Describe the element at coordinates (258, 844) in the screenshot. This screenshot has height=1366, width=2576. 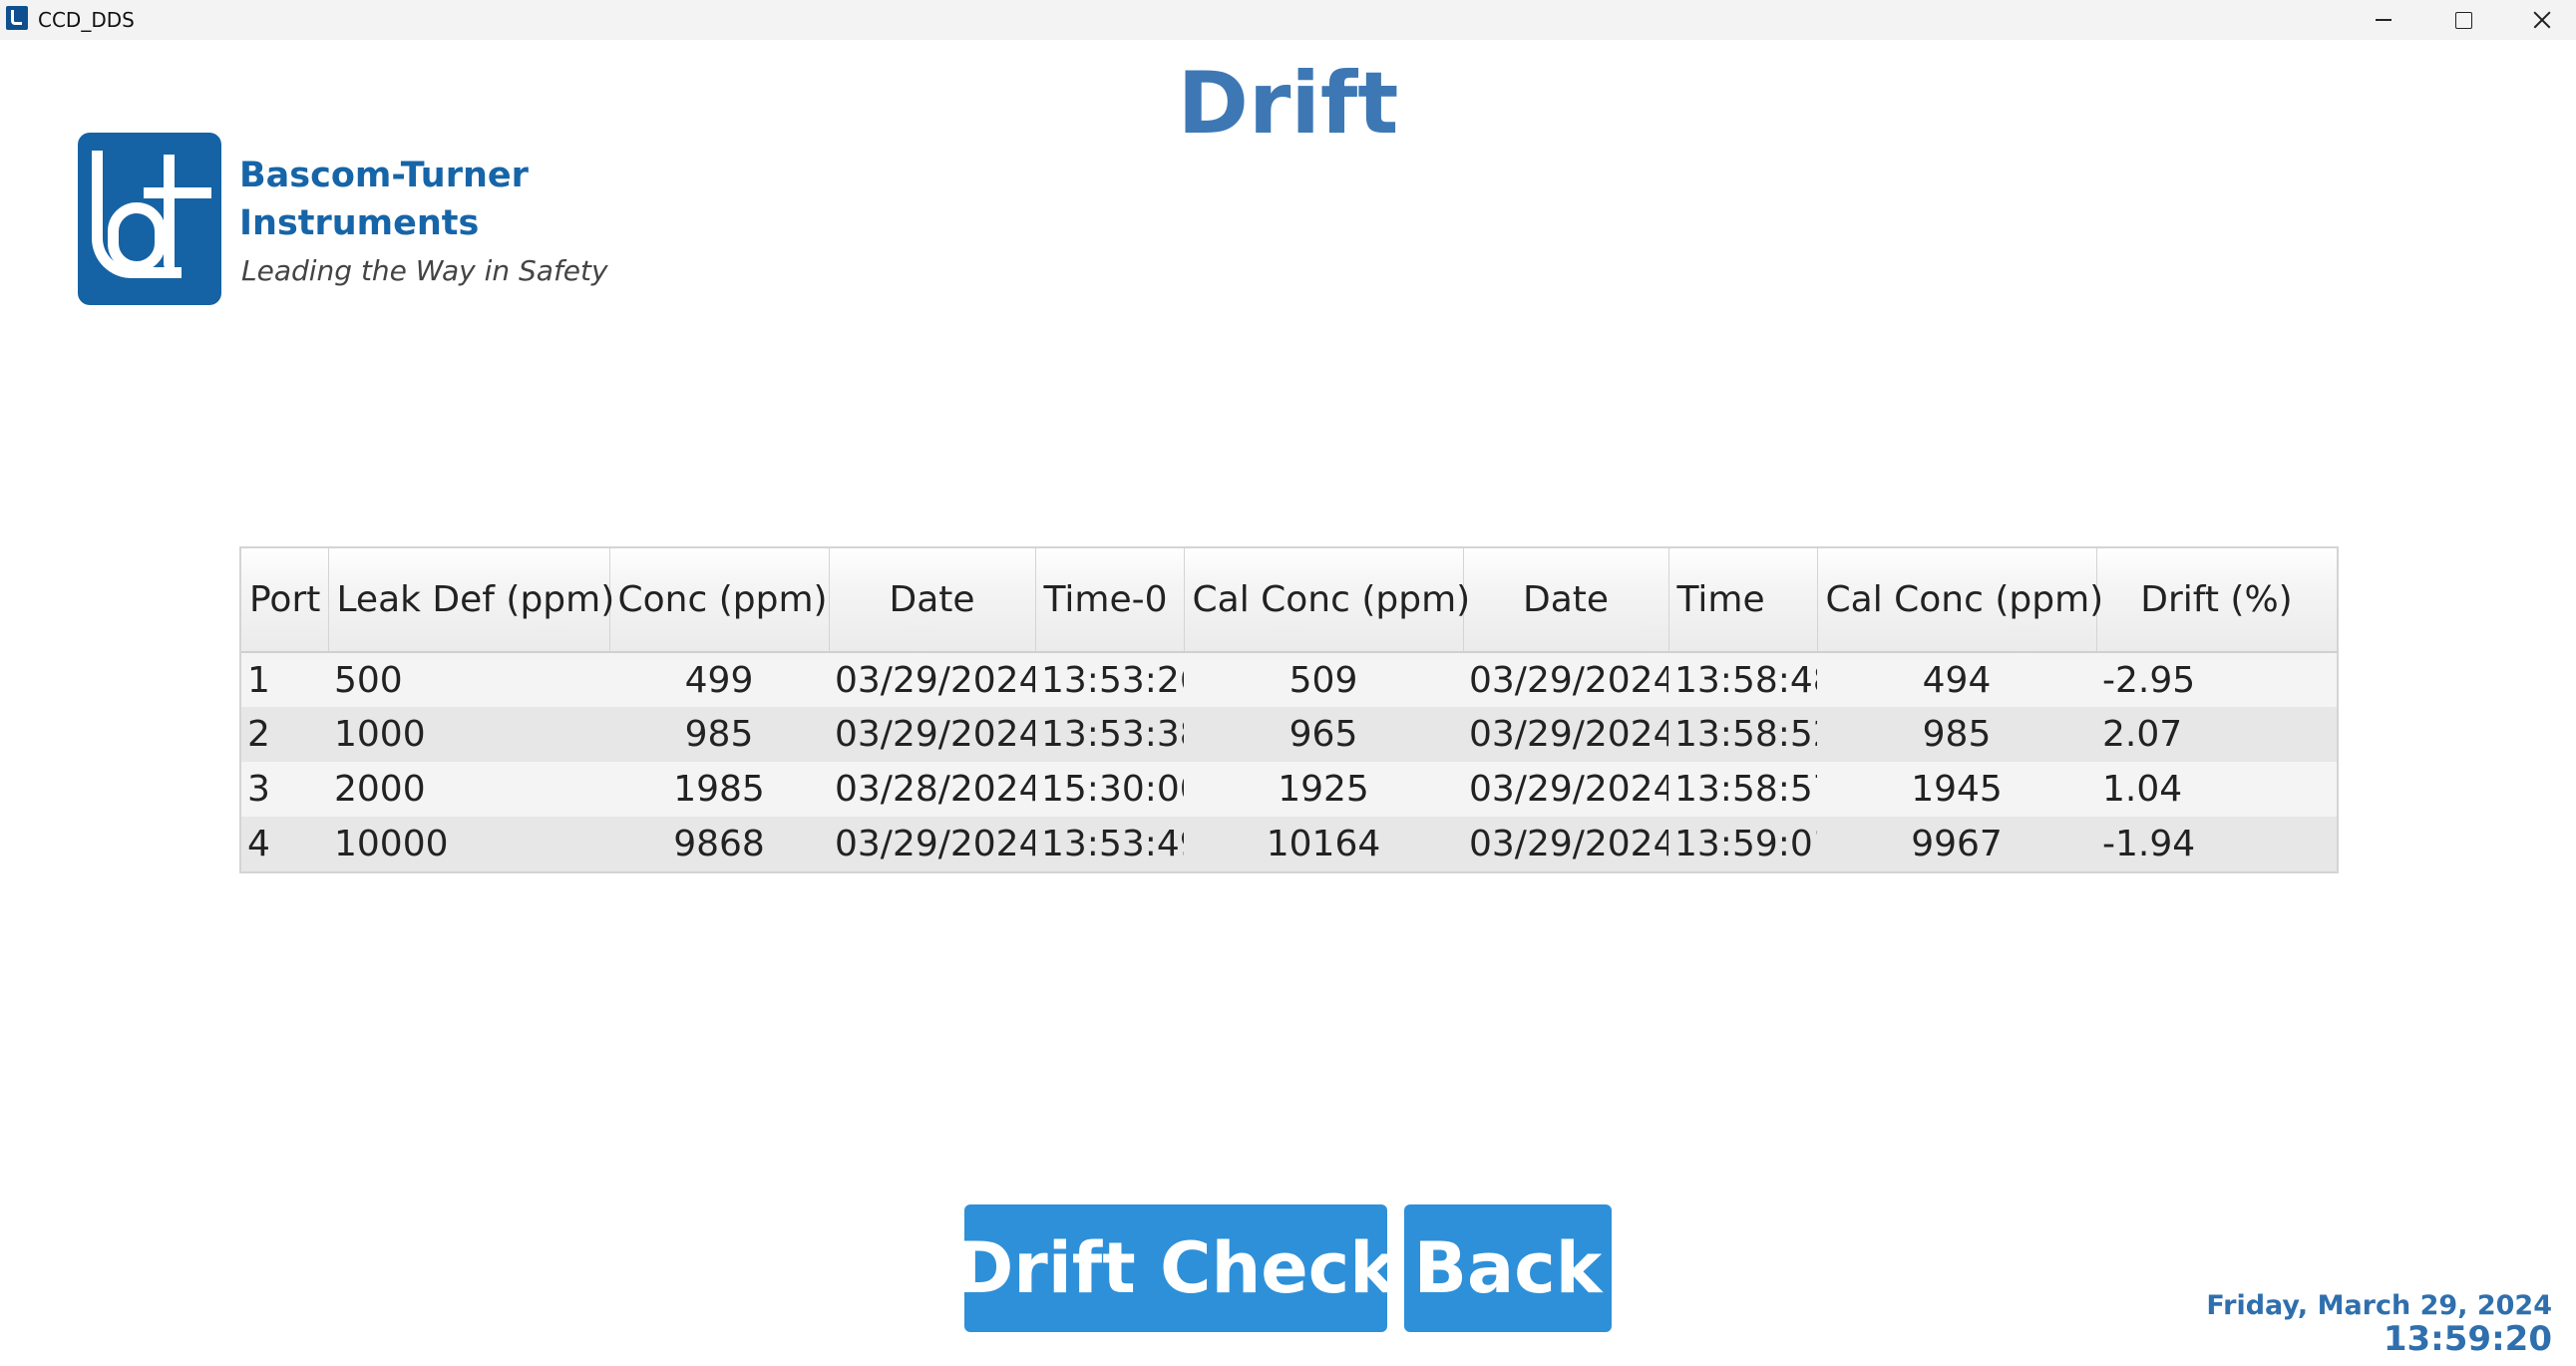
I see `cell-port: 4` at that location.